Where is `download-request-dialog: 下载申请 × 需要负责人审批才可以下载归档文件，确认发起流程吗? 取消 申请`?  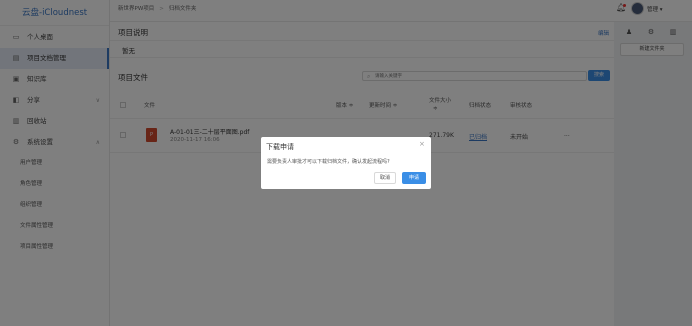
download-request-dialog: 下载申请 × 需要负责人审批才可以下载归档文件，确认发起流程吗? 取消 申请 is located at coordinates (346, 163).